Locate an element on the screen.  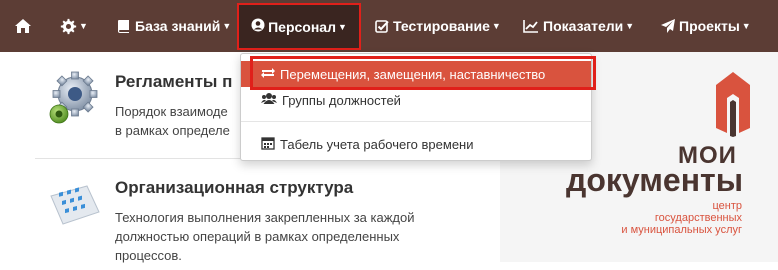
nav-settings: ▼ is located at coordinates (74, 26).